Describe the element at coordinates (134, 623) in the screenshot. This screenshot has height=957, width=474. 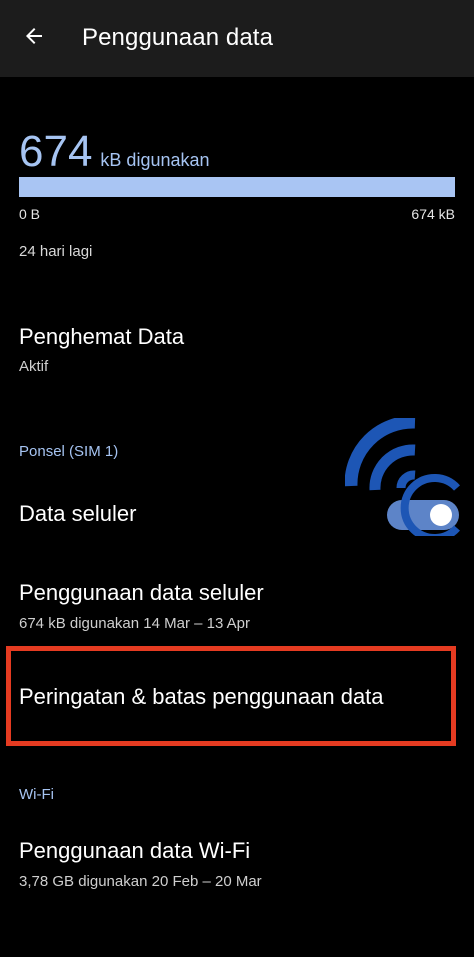
I see `mobile-data-usage-subtitle: 674 kB digunakan 14 Mar – 13 Apr` at that location.